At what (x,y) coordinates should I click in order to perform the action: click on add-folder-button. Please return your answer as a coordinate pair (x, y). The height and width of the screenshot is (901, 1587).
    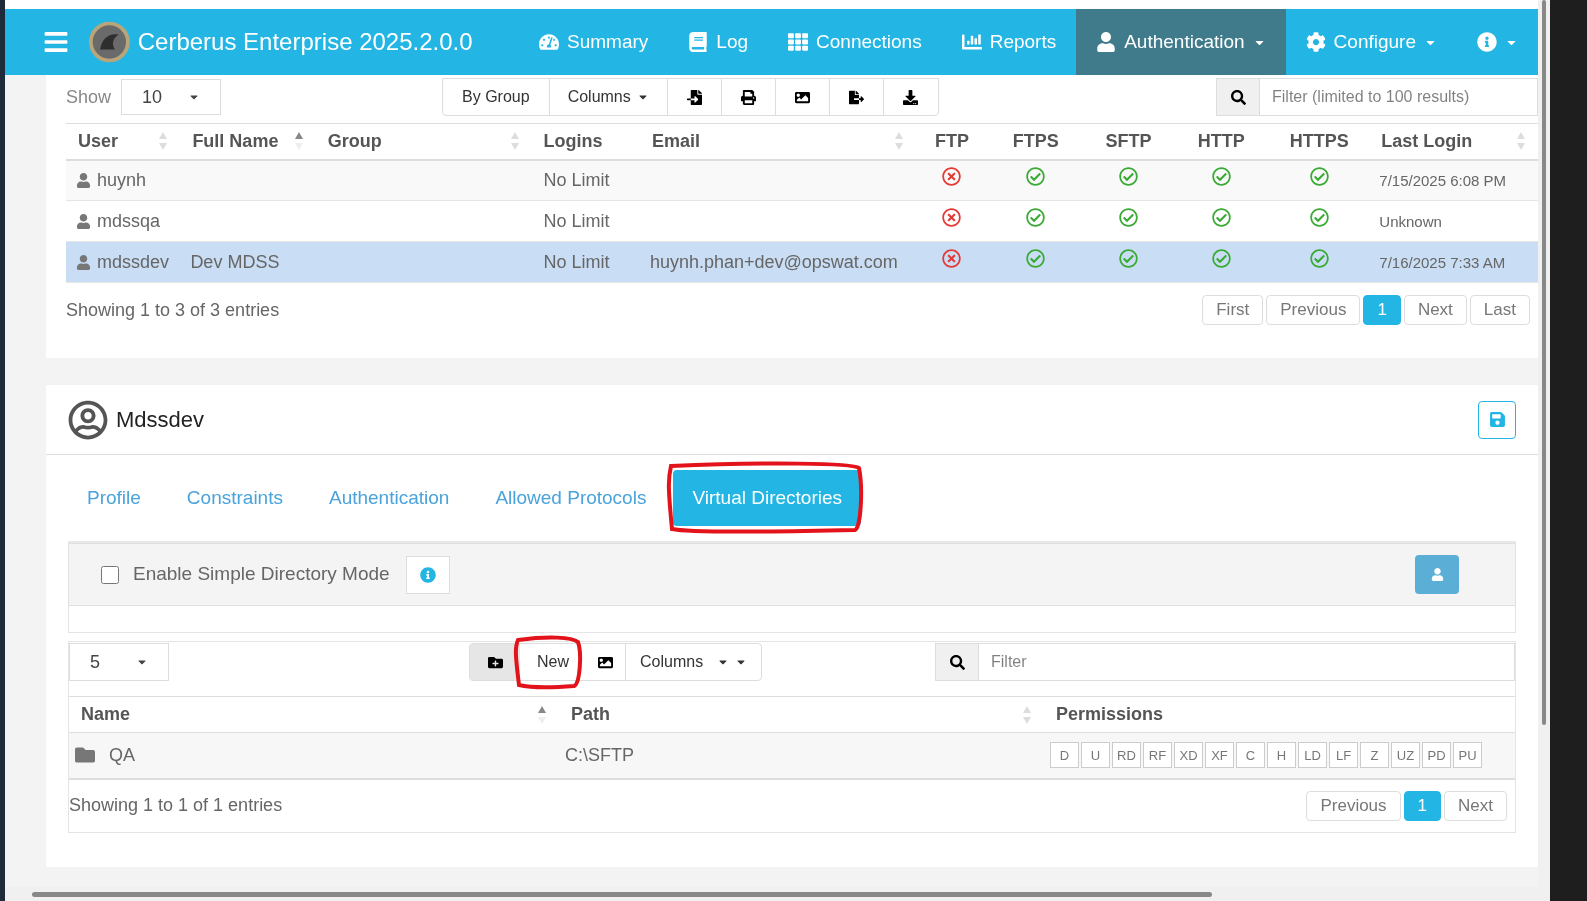
    Looking at the image, I should click on (495, 662).